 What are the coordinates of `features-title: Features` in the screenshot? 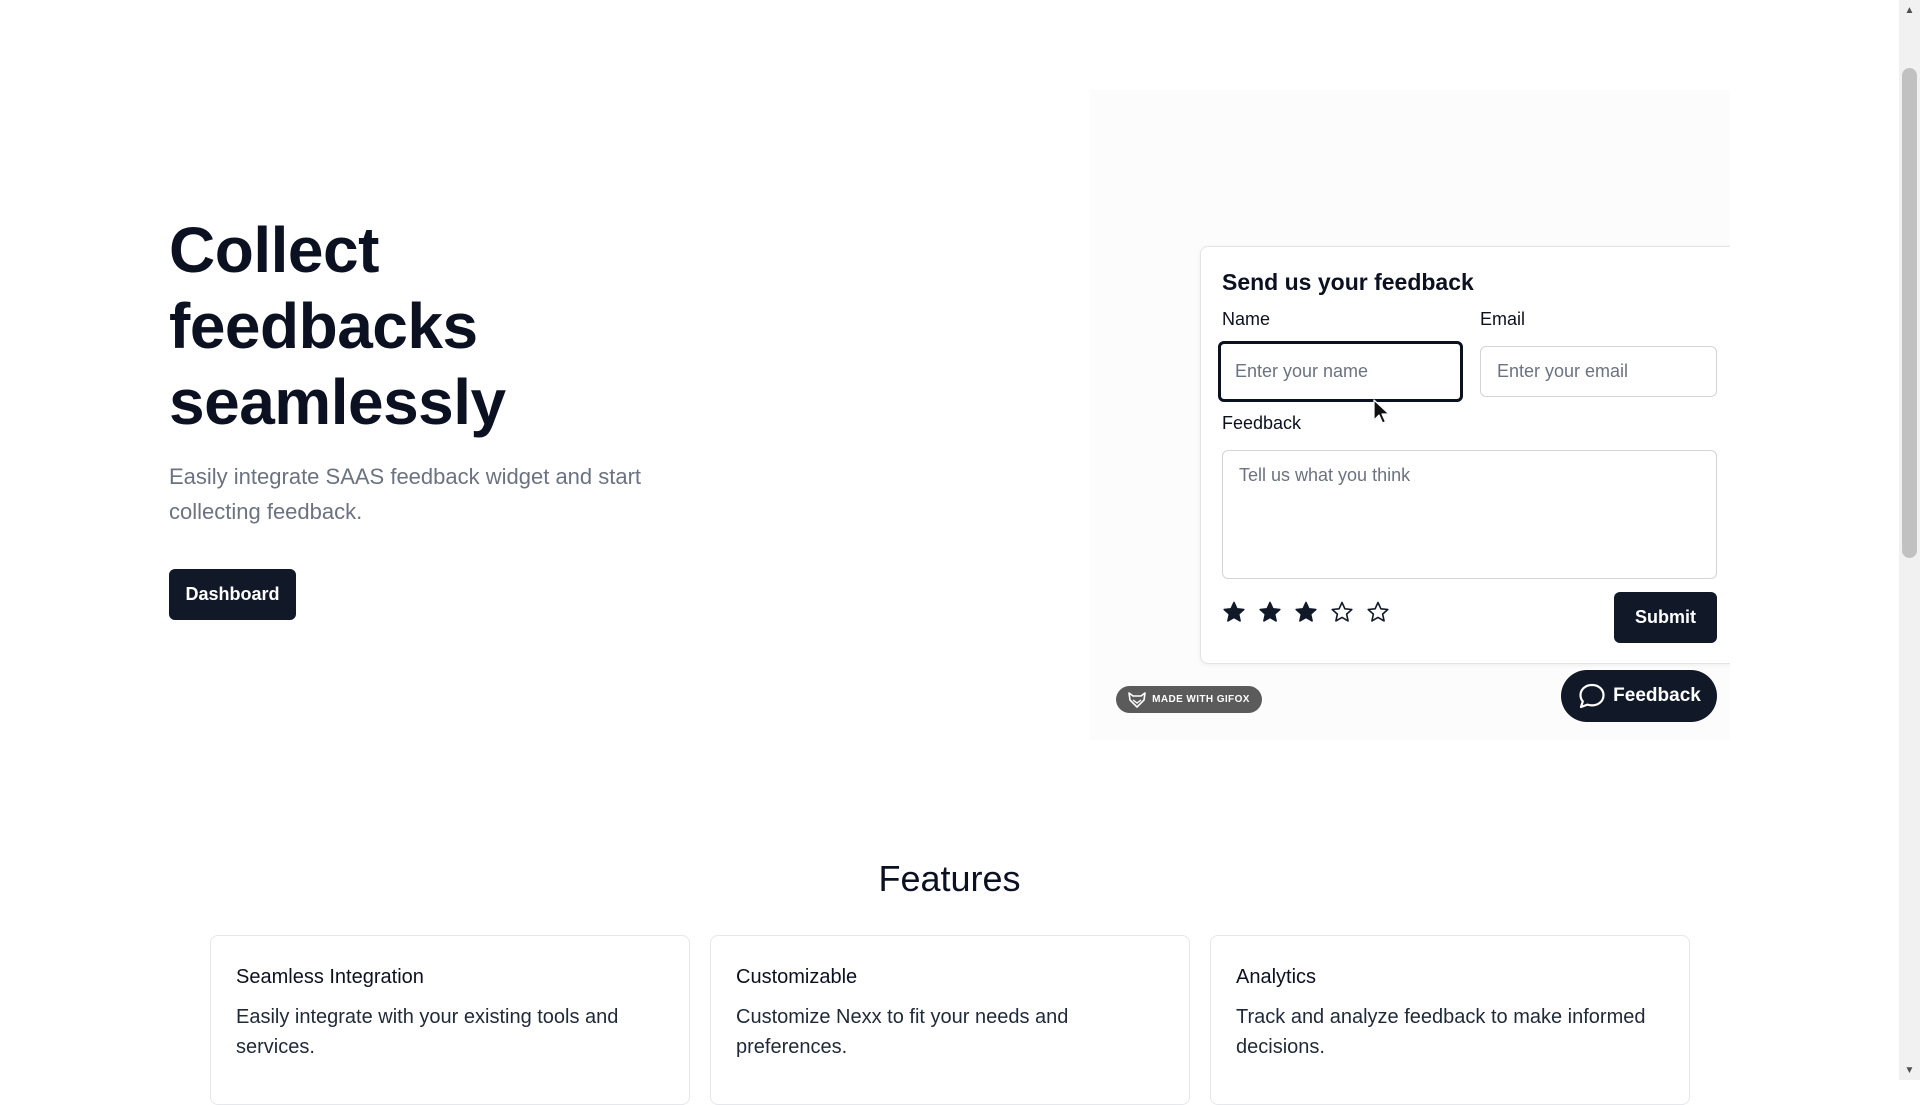 It's located at (949, 878).